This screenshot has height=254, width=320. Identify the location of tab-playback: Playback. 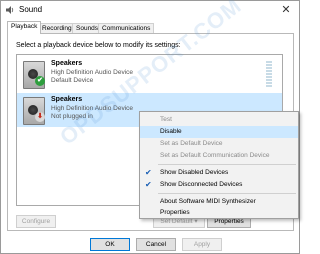
(24, 27).